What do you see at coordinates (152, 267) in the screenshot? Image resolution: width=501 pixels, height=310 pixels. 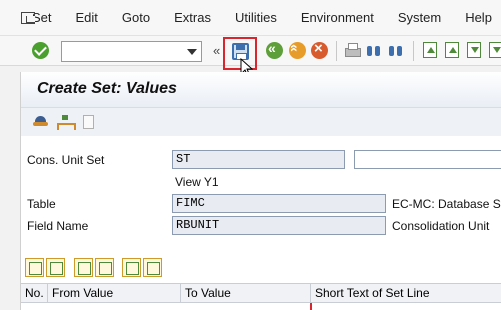 I see `filter-icon` at bounding box center [152, 267].